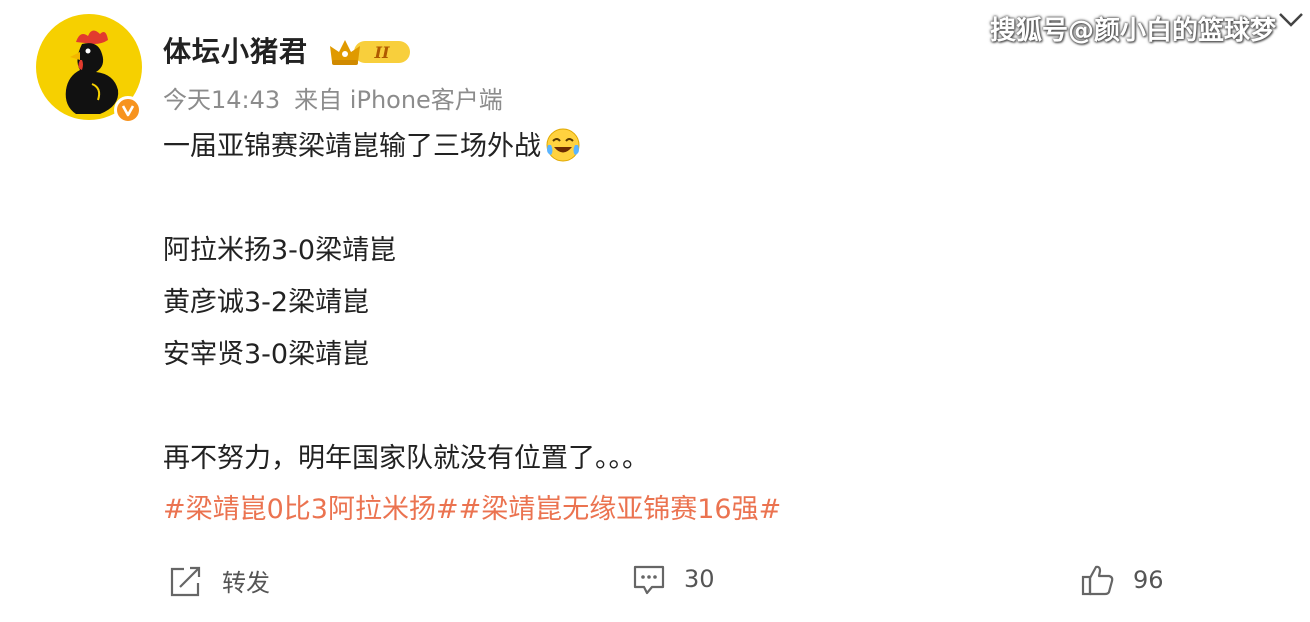 The height and width of the screenshot is (622, 1310). Describe the element at coordinates (266, 354) in the screenshot. I see `result-line: 安宰贤3-0梁靖崑` at that location.